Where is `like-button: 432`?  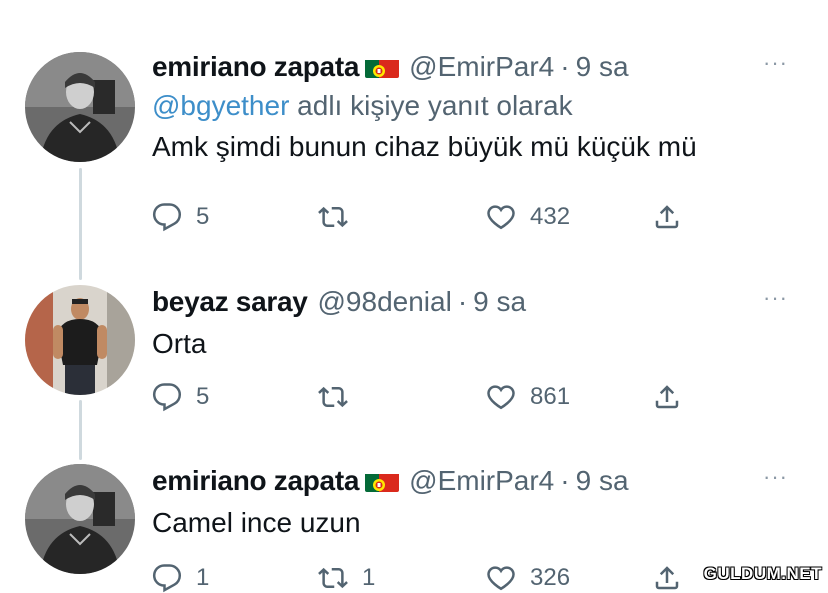 like-button: 432 is located at coordinates (528, 217).